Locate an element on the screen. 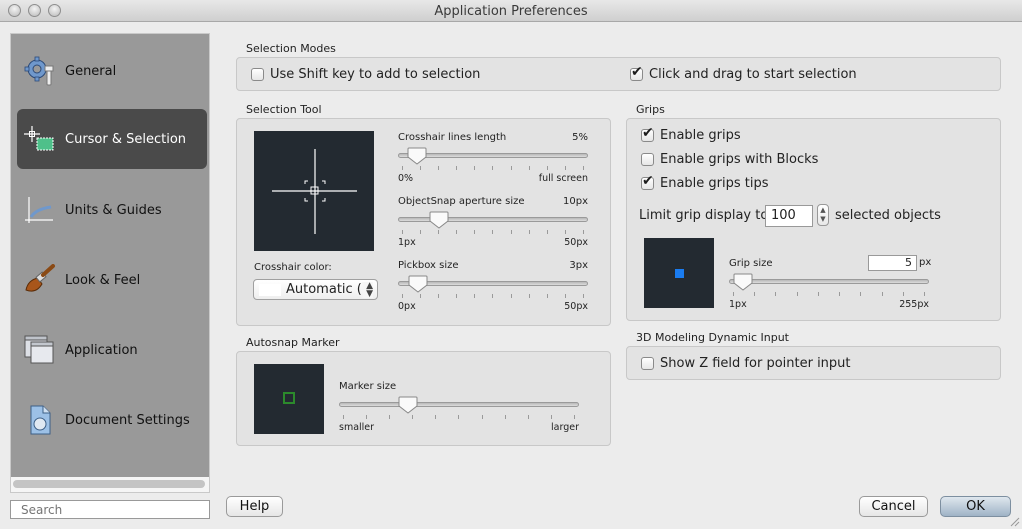  sidebar-scrollbar is located at coordinates (110, 484).